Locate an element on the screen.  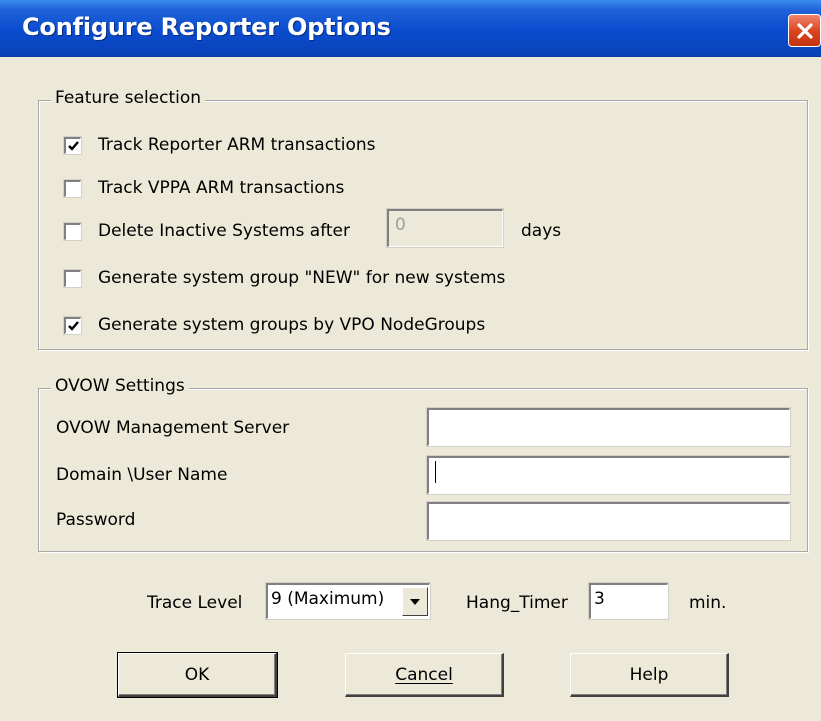
close-button is located at coordinates (804, 30).